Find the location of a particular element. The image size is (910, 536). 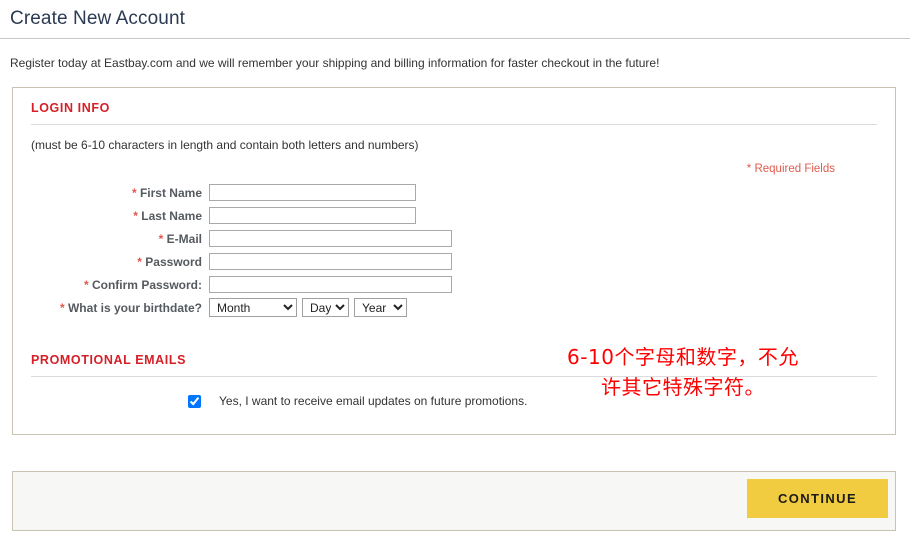

form-row-last-name: * Last Name is located at coordinates (454, 215).